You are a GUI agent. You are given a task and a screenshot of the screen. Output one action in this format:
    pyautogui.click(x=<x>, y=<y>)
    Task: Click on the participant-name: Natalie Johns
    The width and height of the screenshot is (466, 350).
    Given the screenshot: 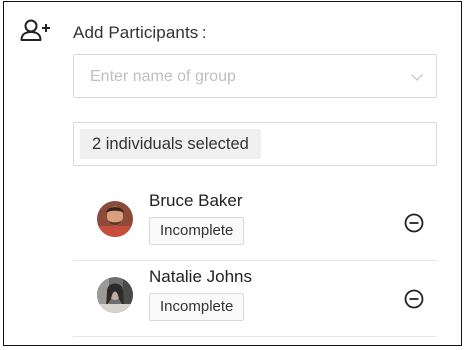 What is the action you would take?
    pyautogui.click(x=201, y=276)
    